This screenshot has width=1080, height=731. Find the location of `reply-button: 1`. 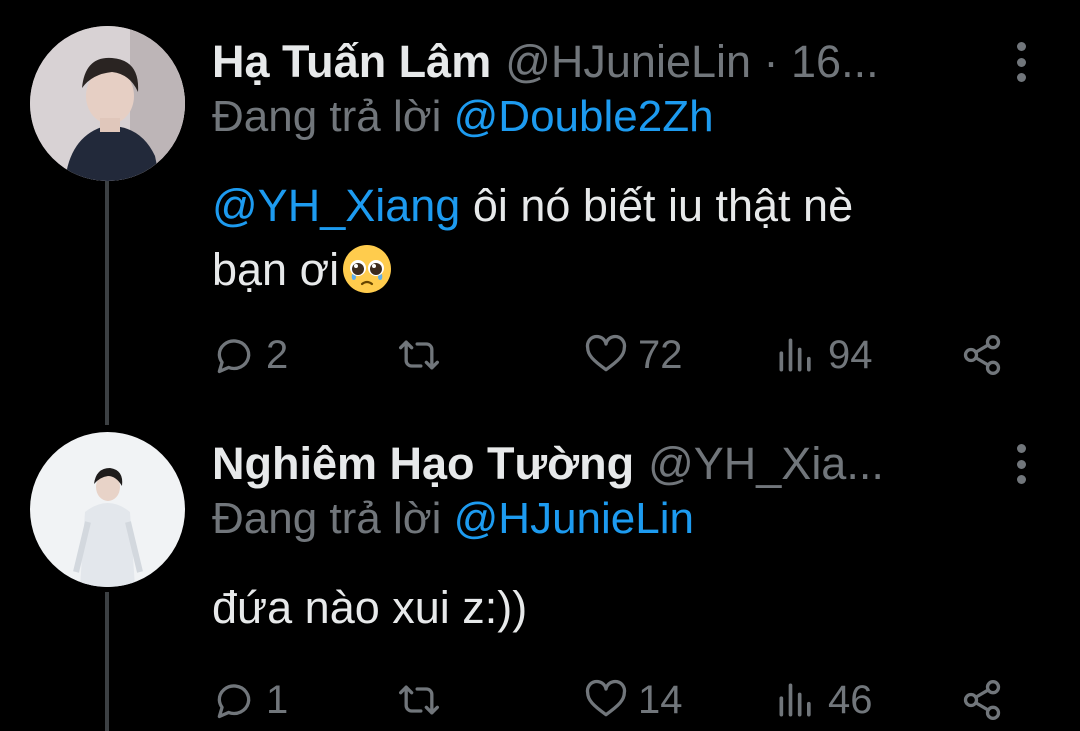

reply-button: 1 is located at coordinates (250, 700).